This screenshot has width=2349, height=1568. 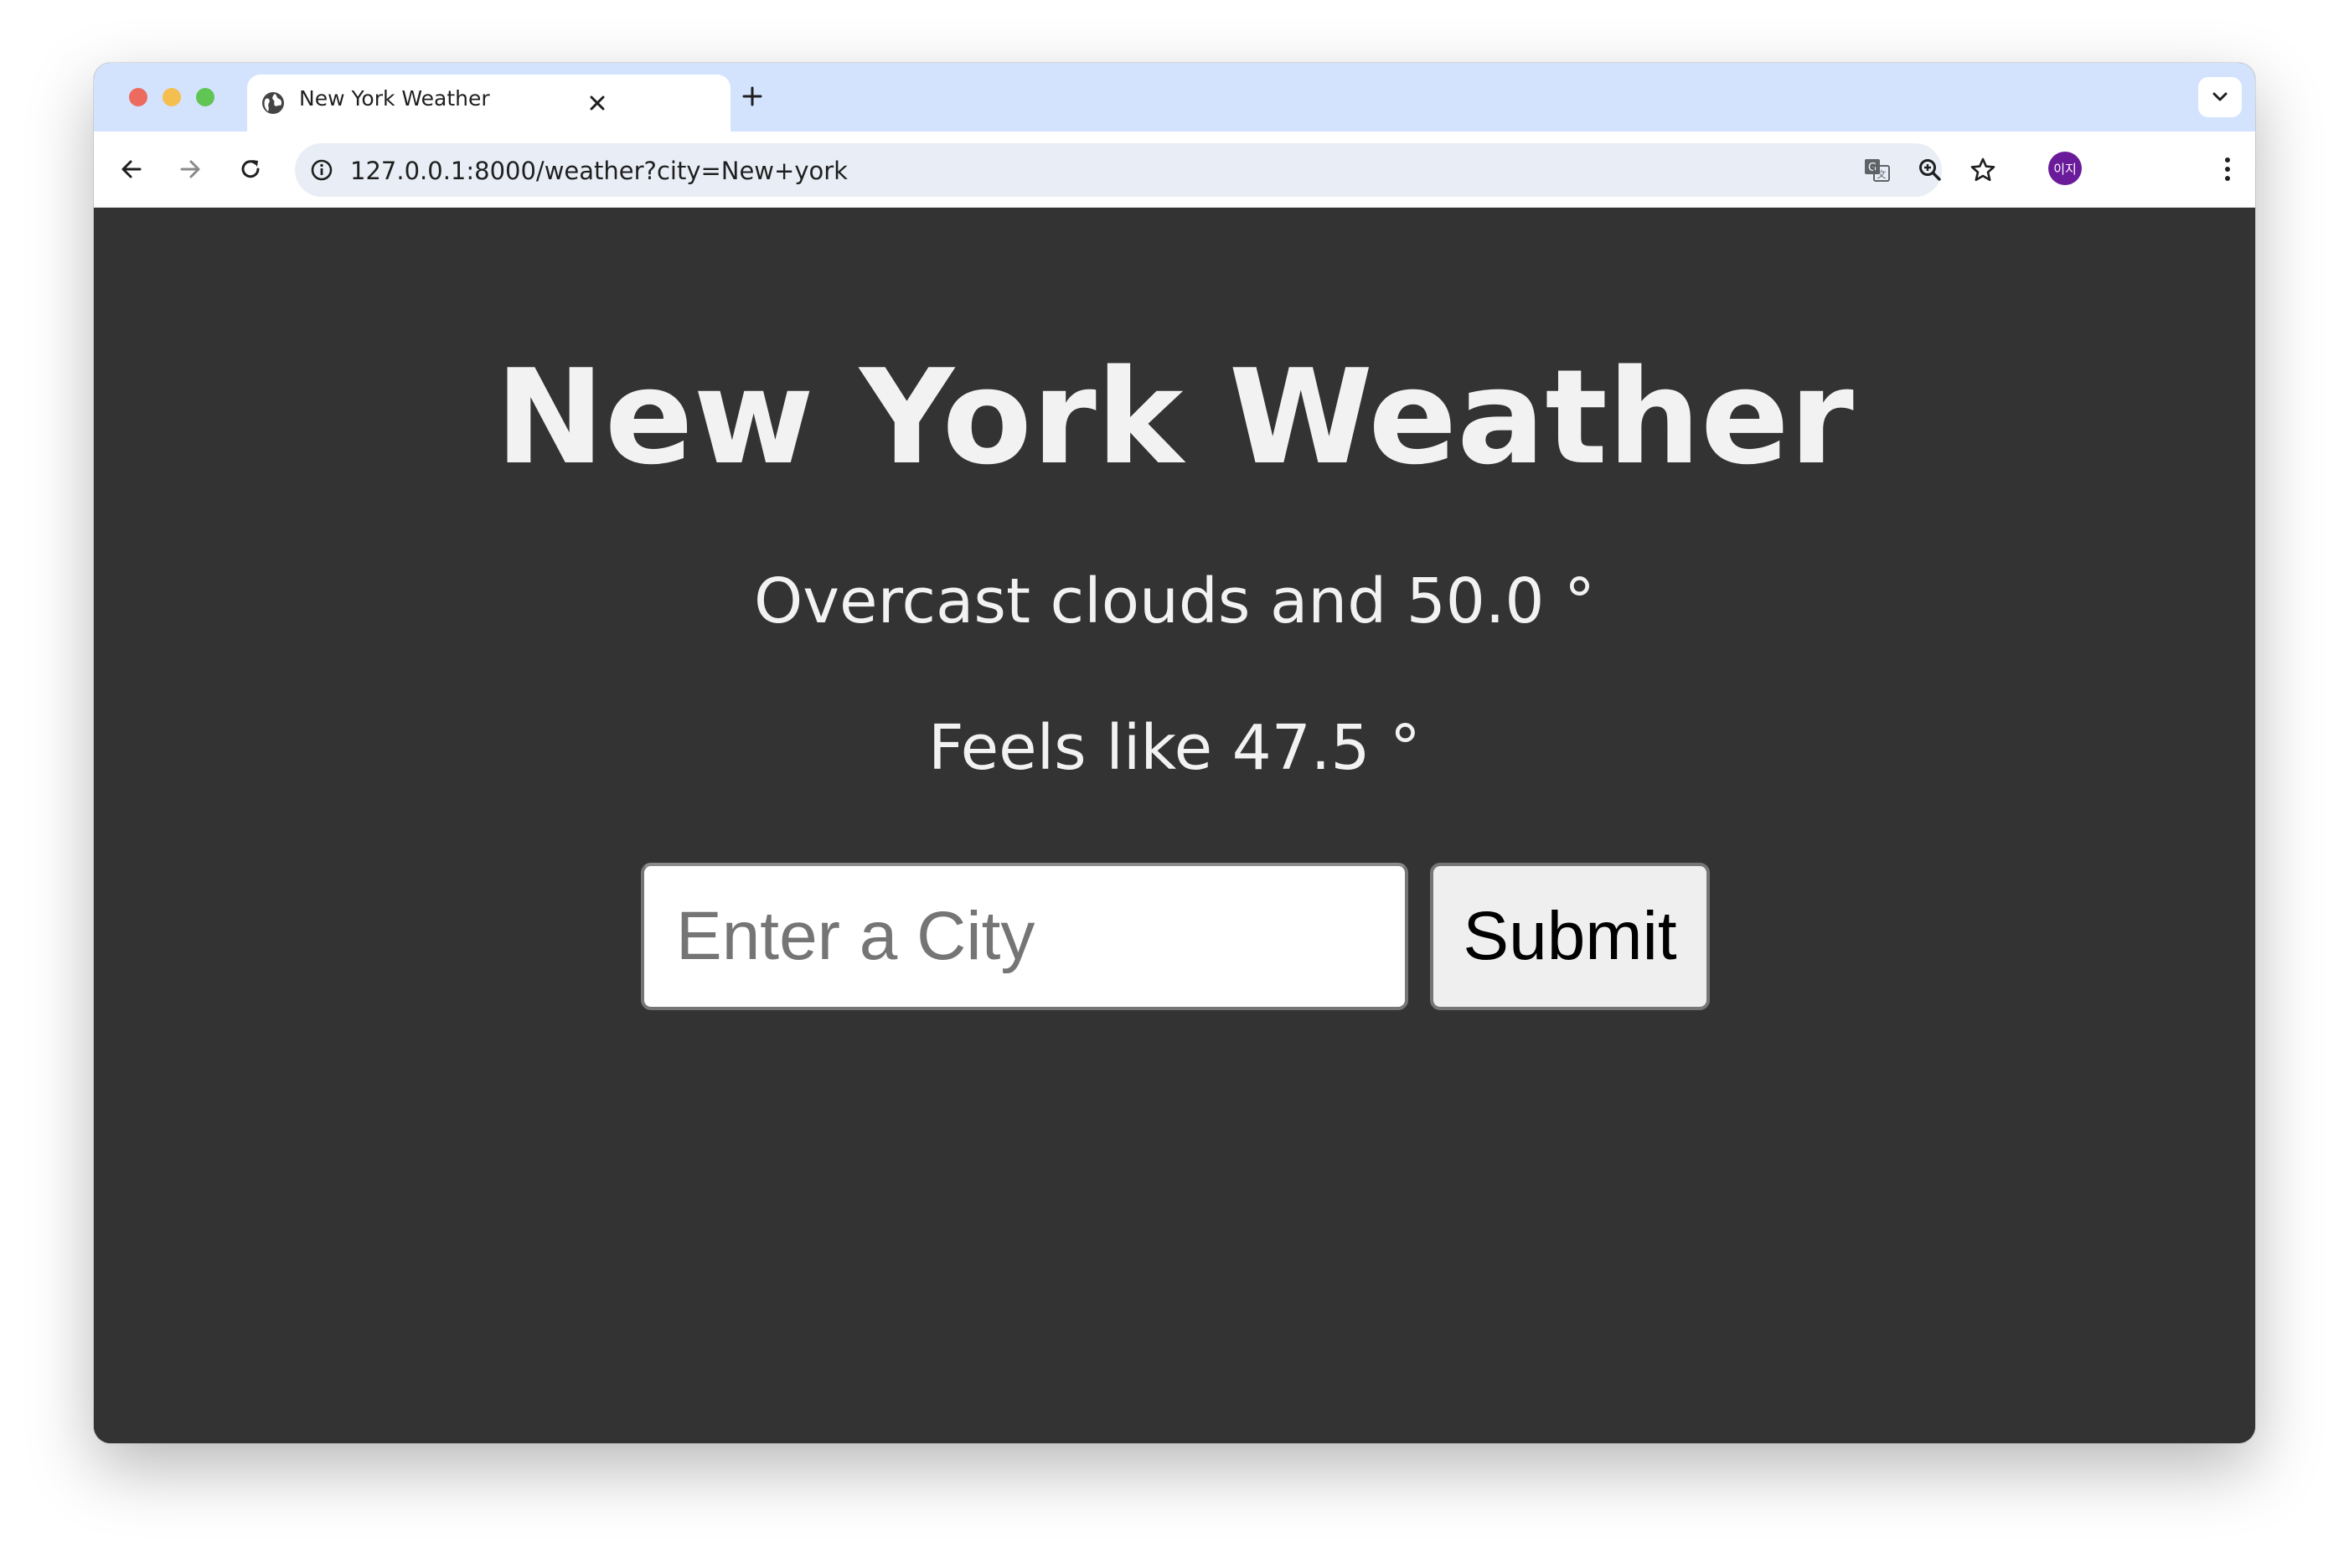 I want to click on url-text: 127.0.0.1:8000/weather?city=New+york, so click(x=599, y=171).